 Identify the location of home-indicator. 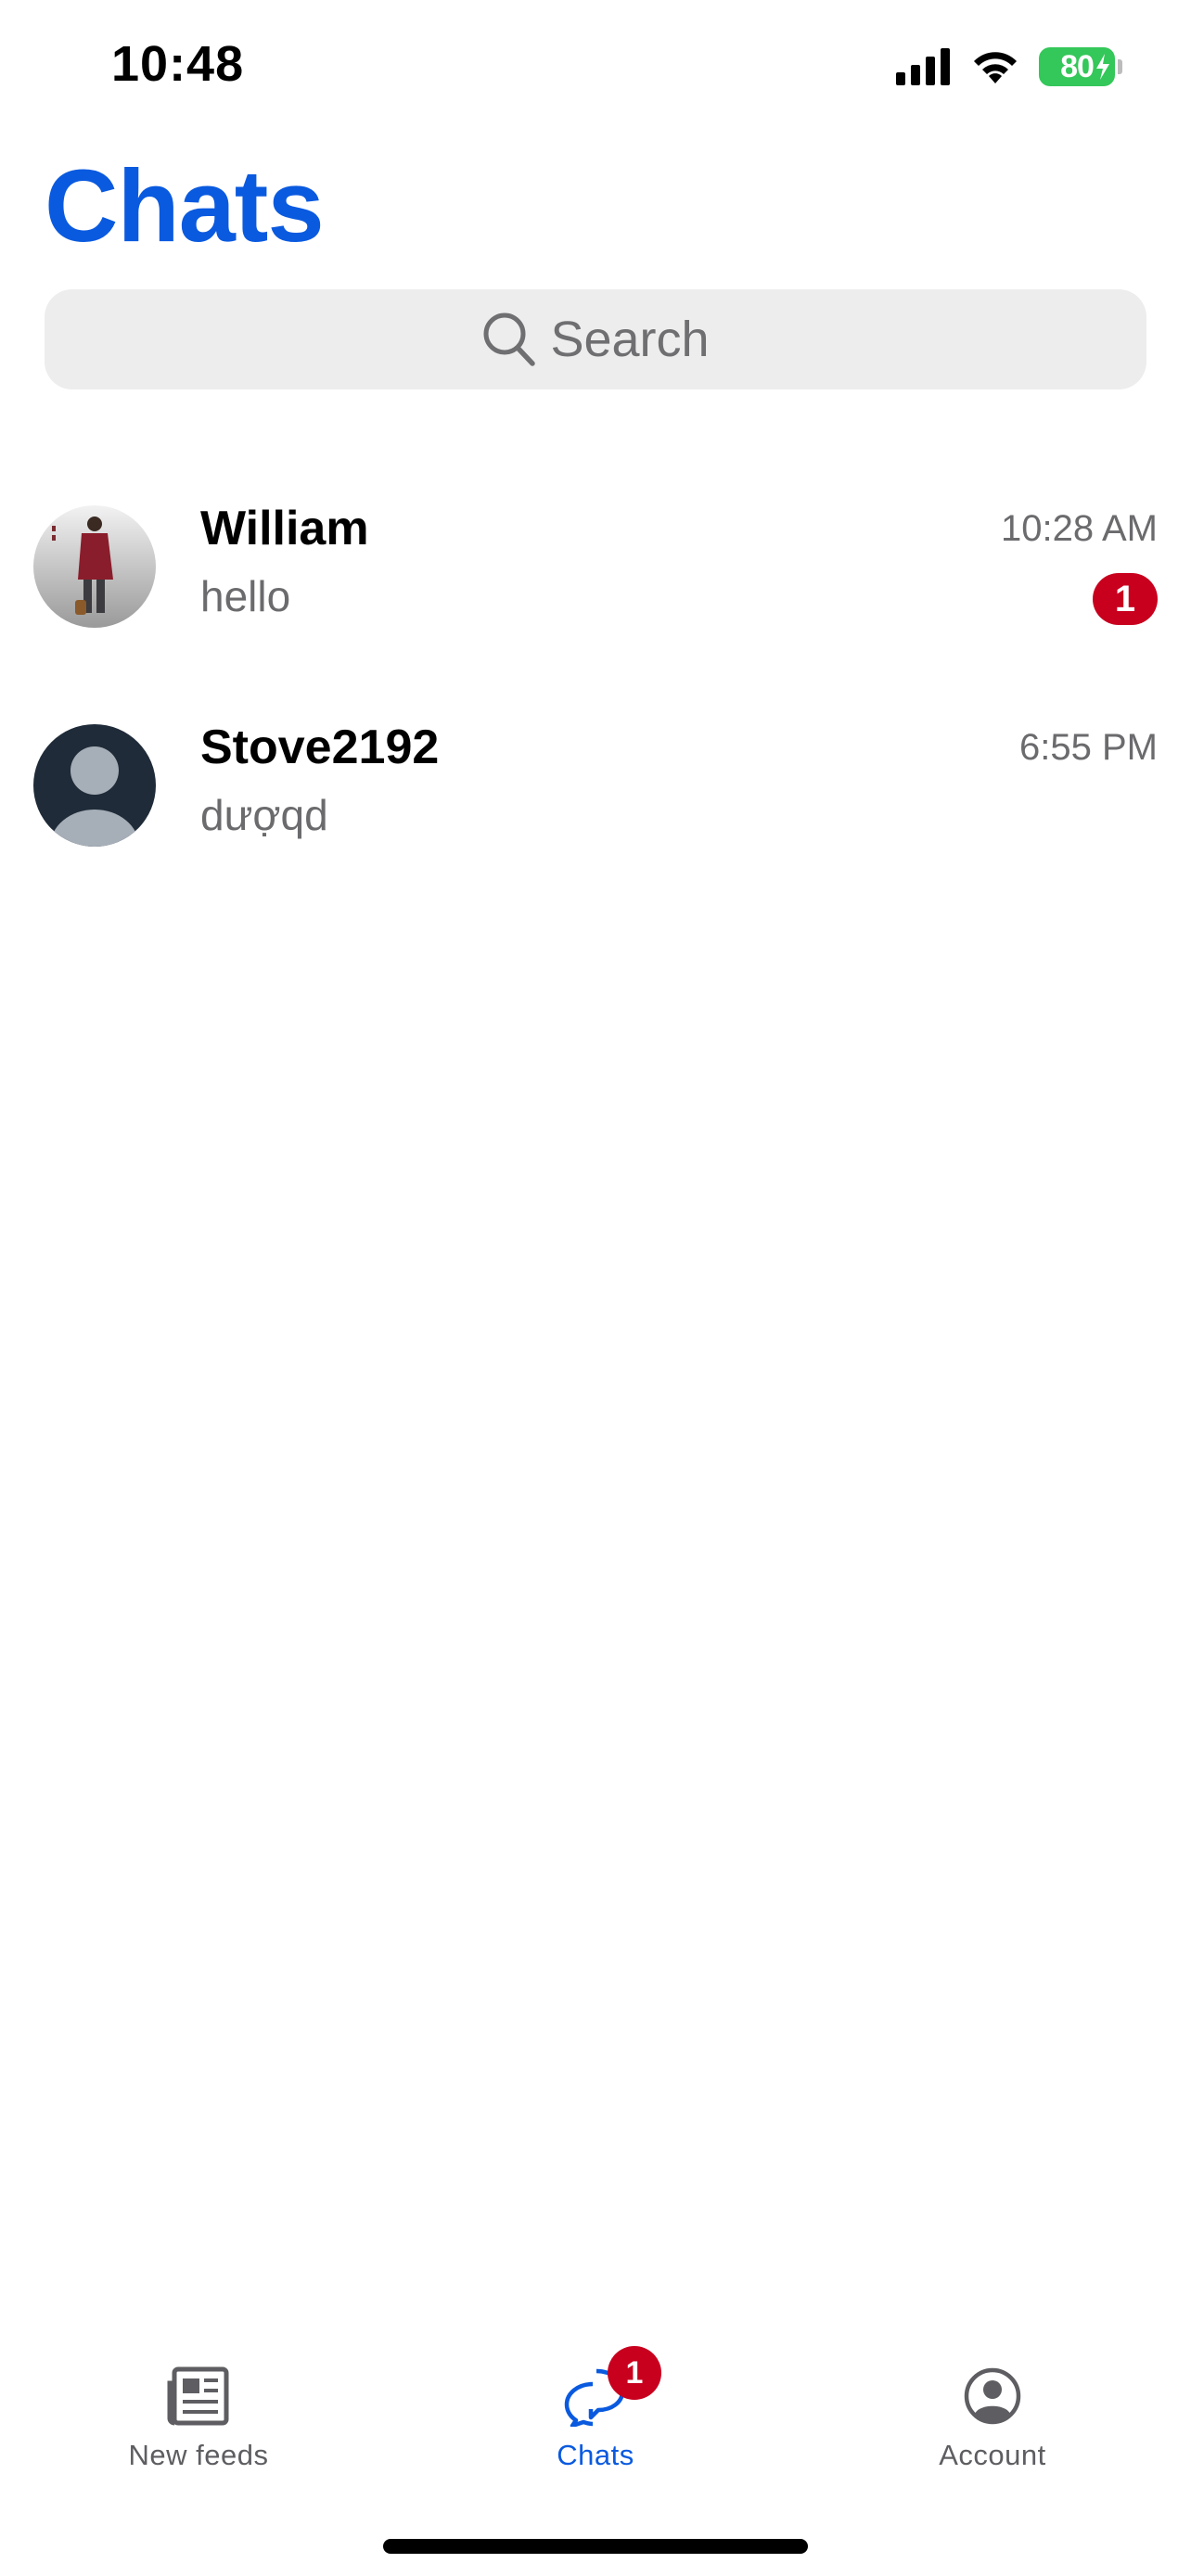
(595, 2546).